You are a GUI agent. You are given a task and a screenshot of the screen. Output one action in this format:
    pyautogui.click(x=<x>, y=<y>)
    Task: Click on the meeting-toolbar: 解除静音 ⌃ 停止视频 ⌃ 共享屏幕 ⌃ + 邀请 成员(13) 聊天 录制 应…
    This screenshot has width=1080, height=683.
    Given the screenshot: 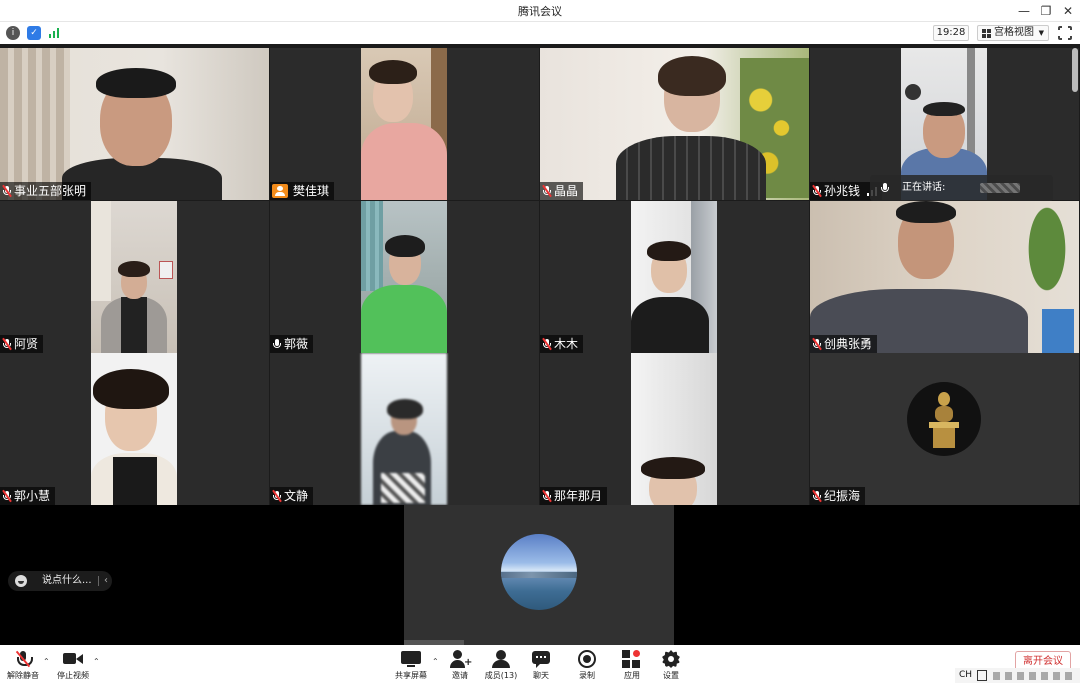 What is the action you would take?
    pyautogui.click(x=540, y=664)
    